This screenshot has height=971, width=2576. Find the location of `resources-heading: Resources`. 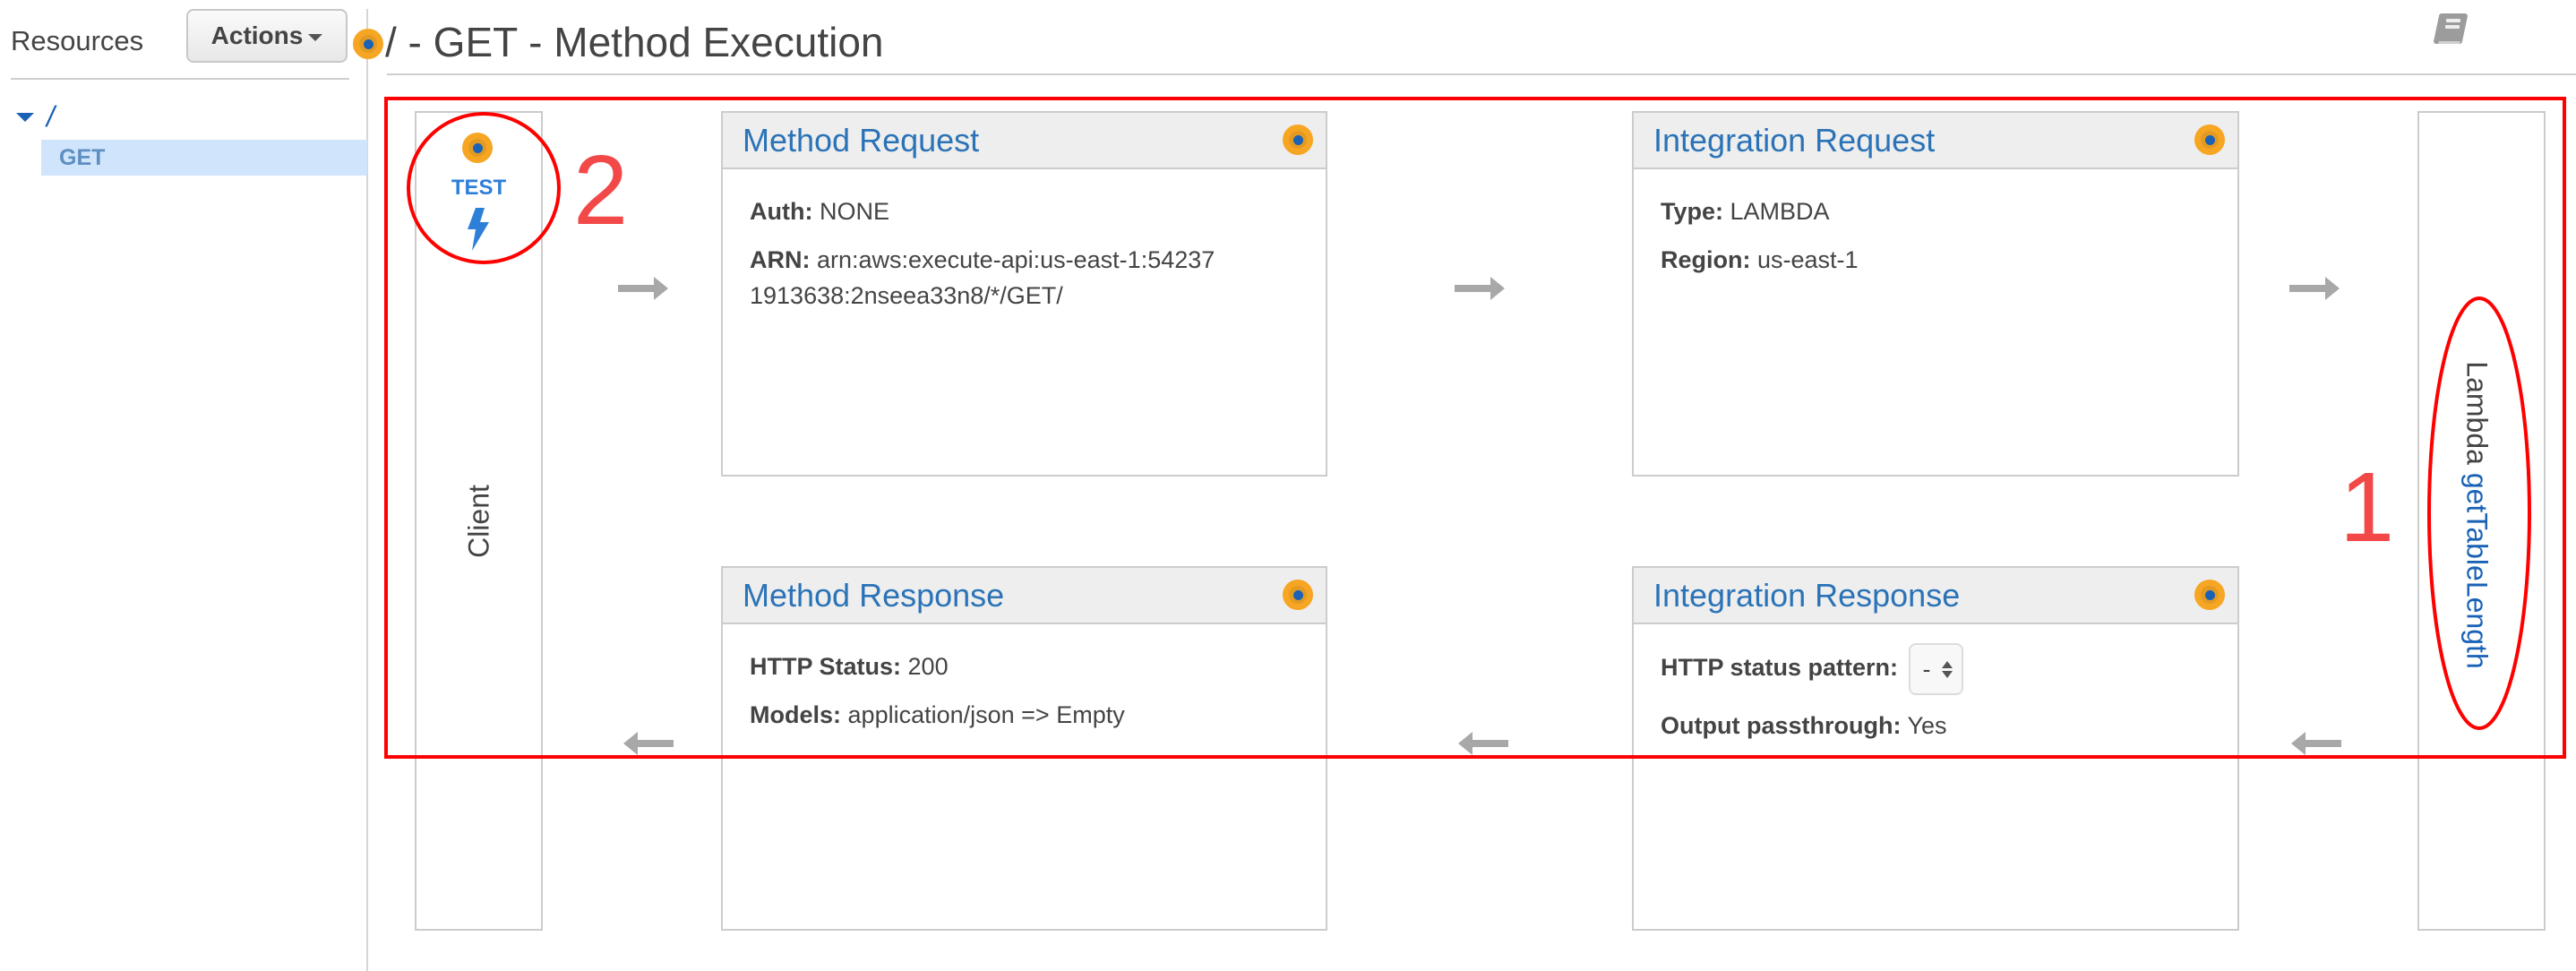

resources-heading: Resources is located at coordinates (77, 40).